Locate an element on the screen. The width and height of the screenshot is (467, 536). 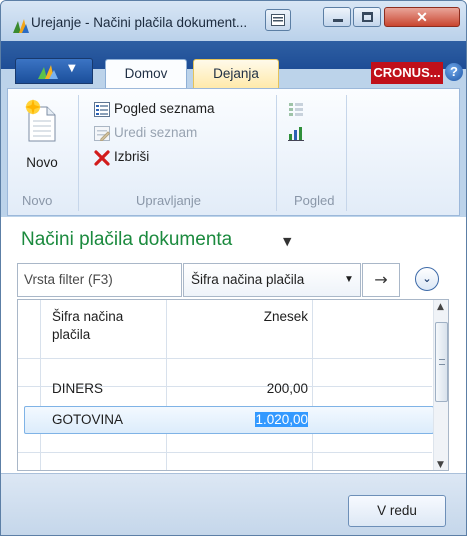
group-label-novo: Novo is located at coordinates (37, 200).